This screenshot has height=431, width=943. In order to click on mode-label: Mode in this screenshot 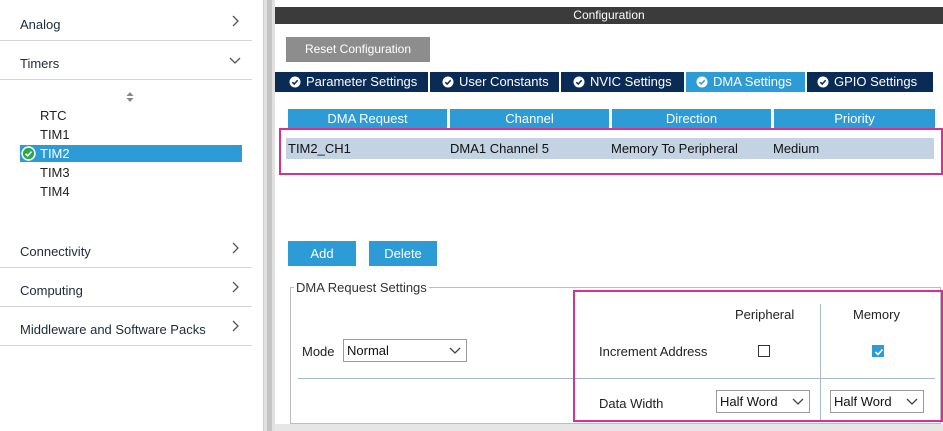, I will do `click(318, 351)`.